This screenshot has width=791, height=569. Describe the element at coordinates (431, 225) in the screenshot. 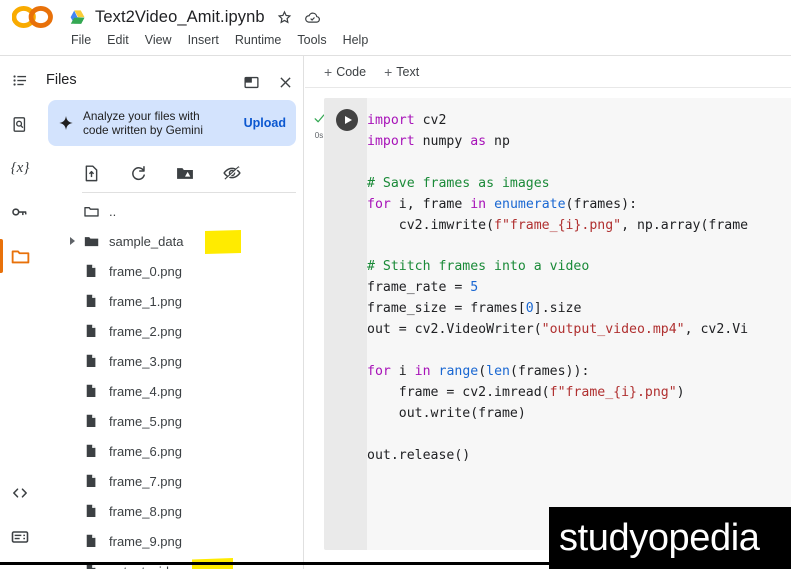

I see `code-token: cv2.imwrite(` at that location.